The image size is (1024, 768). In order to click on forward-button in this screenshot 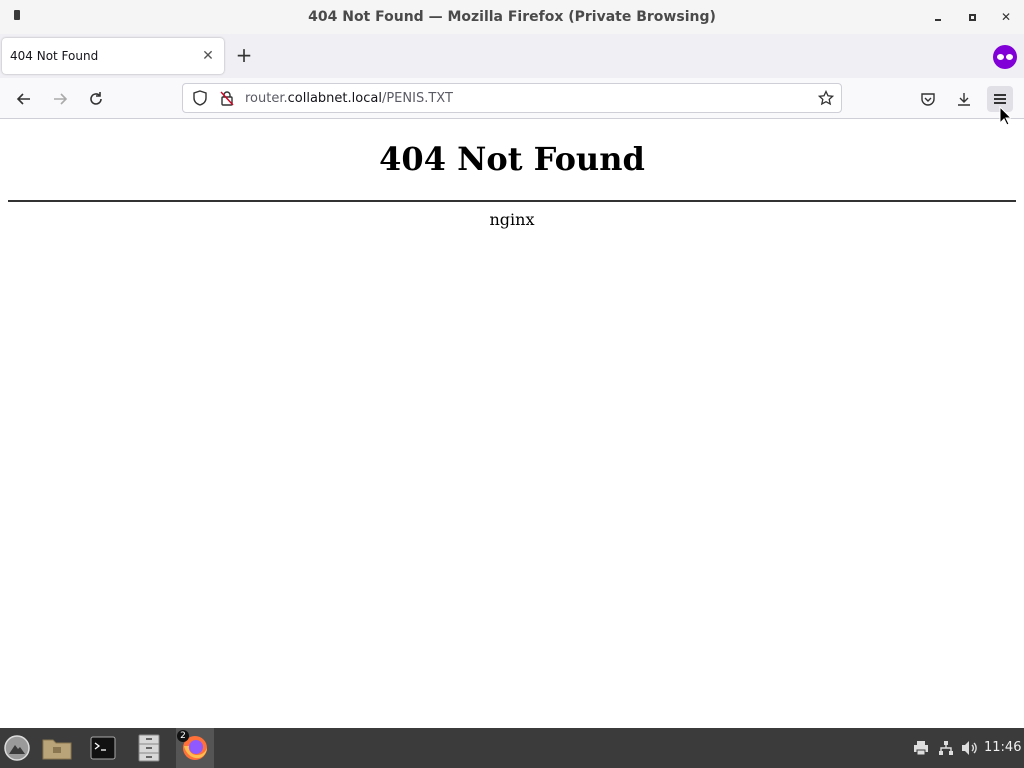, I will do `click(60, 99)`.